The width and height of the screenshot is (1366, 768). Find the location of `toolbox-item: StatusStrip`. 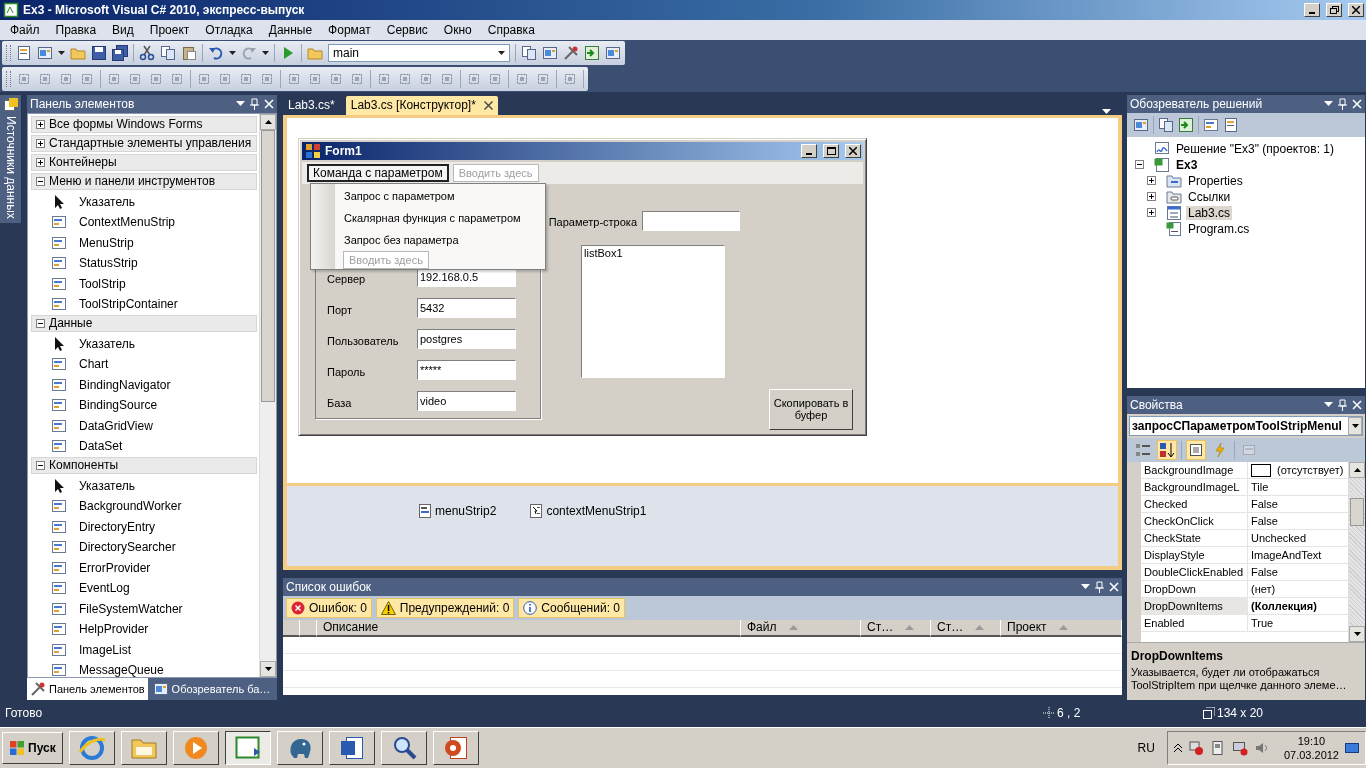

toolbox-item: StatusStrip is located at coordinates (108, 263).